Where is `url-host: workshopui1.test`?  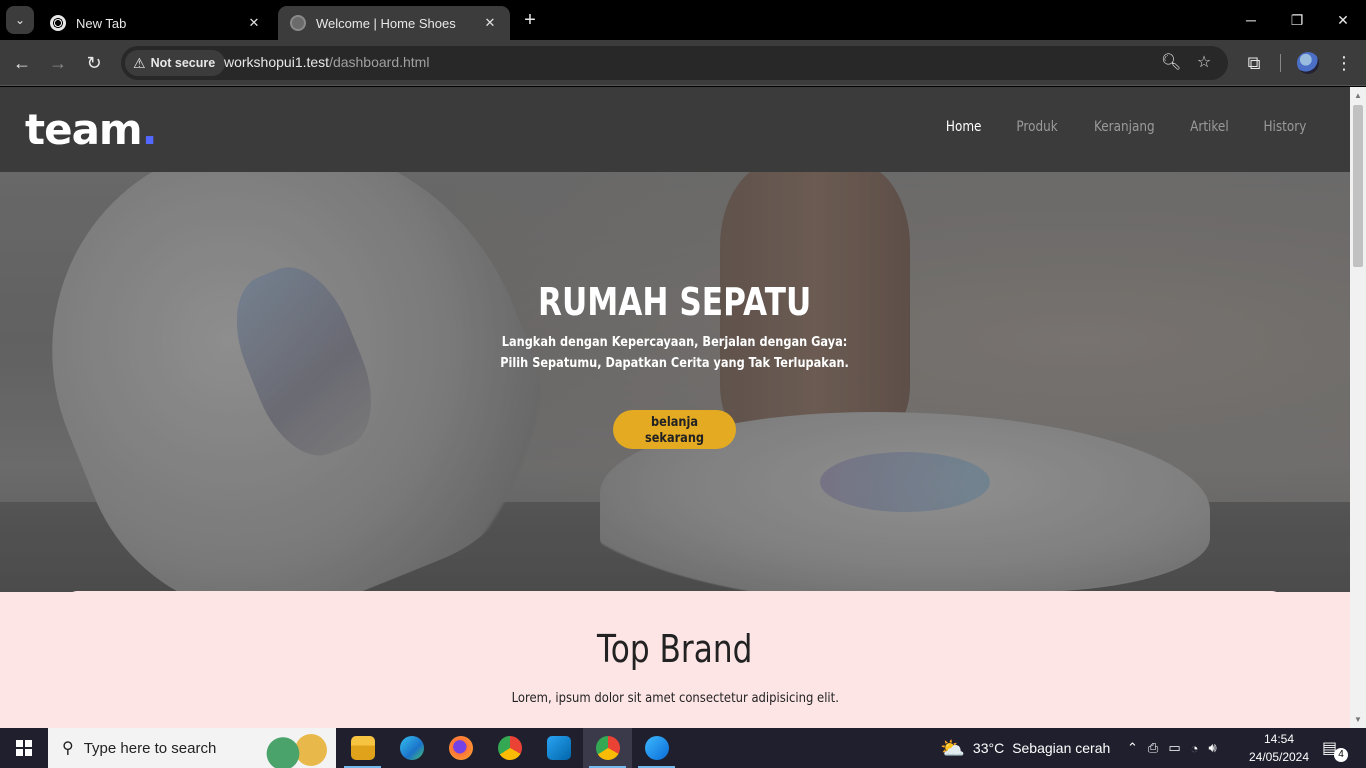
url-host: workshopui1.test is located at coordinates (277, 62).